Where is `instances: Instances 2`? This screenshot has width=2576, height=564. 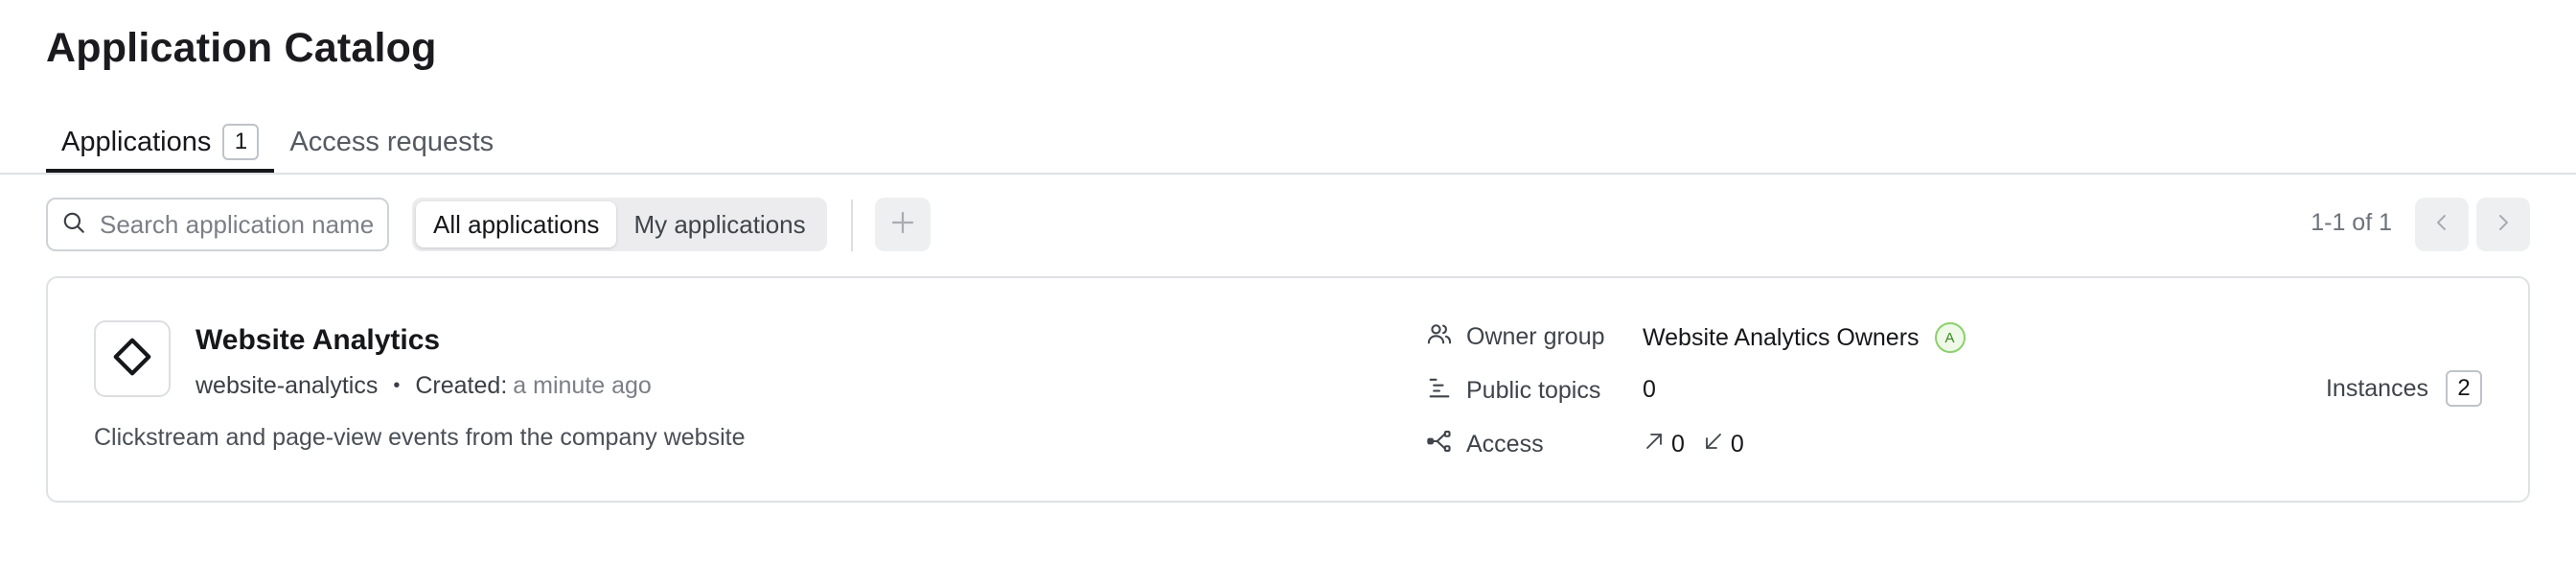
instances: Instances 2 is located at coordinates (2404, 388).